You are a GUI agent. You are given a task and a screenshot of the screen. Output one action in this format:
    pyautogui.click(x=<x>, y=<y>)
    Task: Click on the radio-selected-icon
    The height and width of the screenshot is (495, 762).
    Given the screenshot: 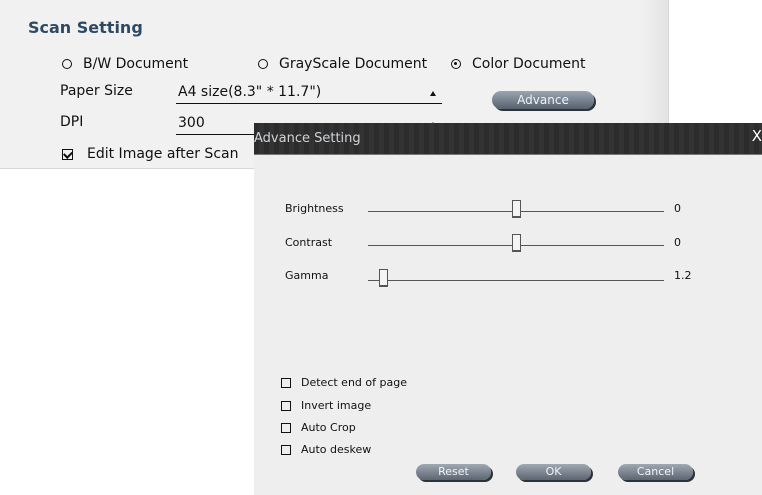 What is the action you would take?
    pyautogui.click(x=456, y=64)
    